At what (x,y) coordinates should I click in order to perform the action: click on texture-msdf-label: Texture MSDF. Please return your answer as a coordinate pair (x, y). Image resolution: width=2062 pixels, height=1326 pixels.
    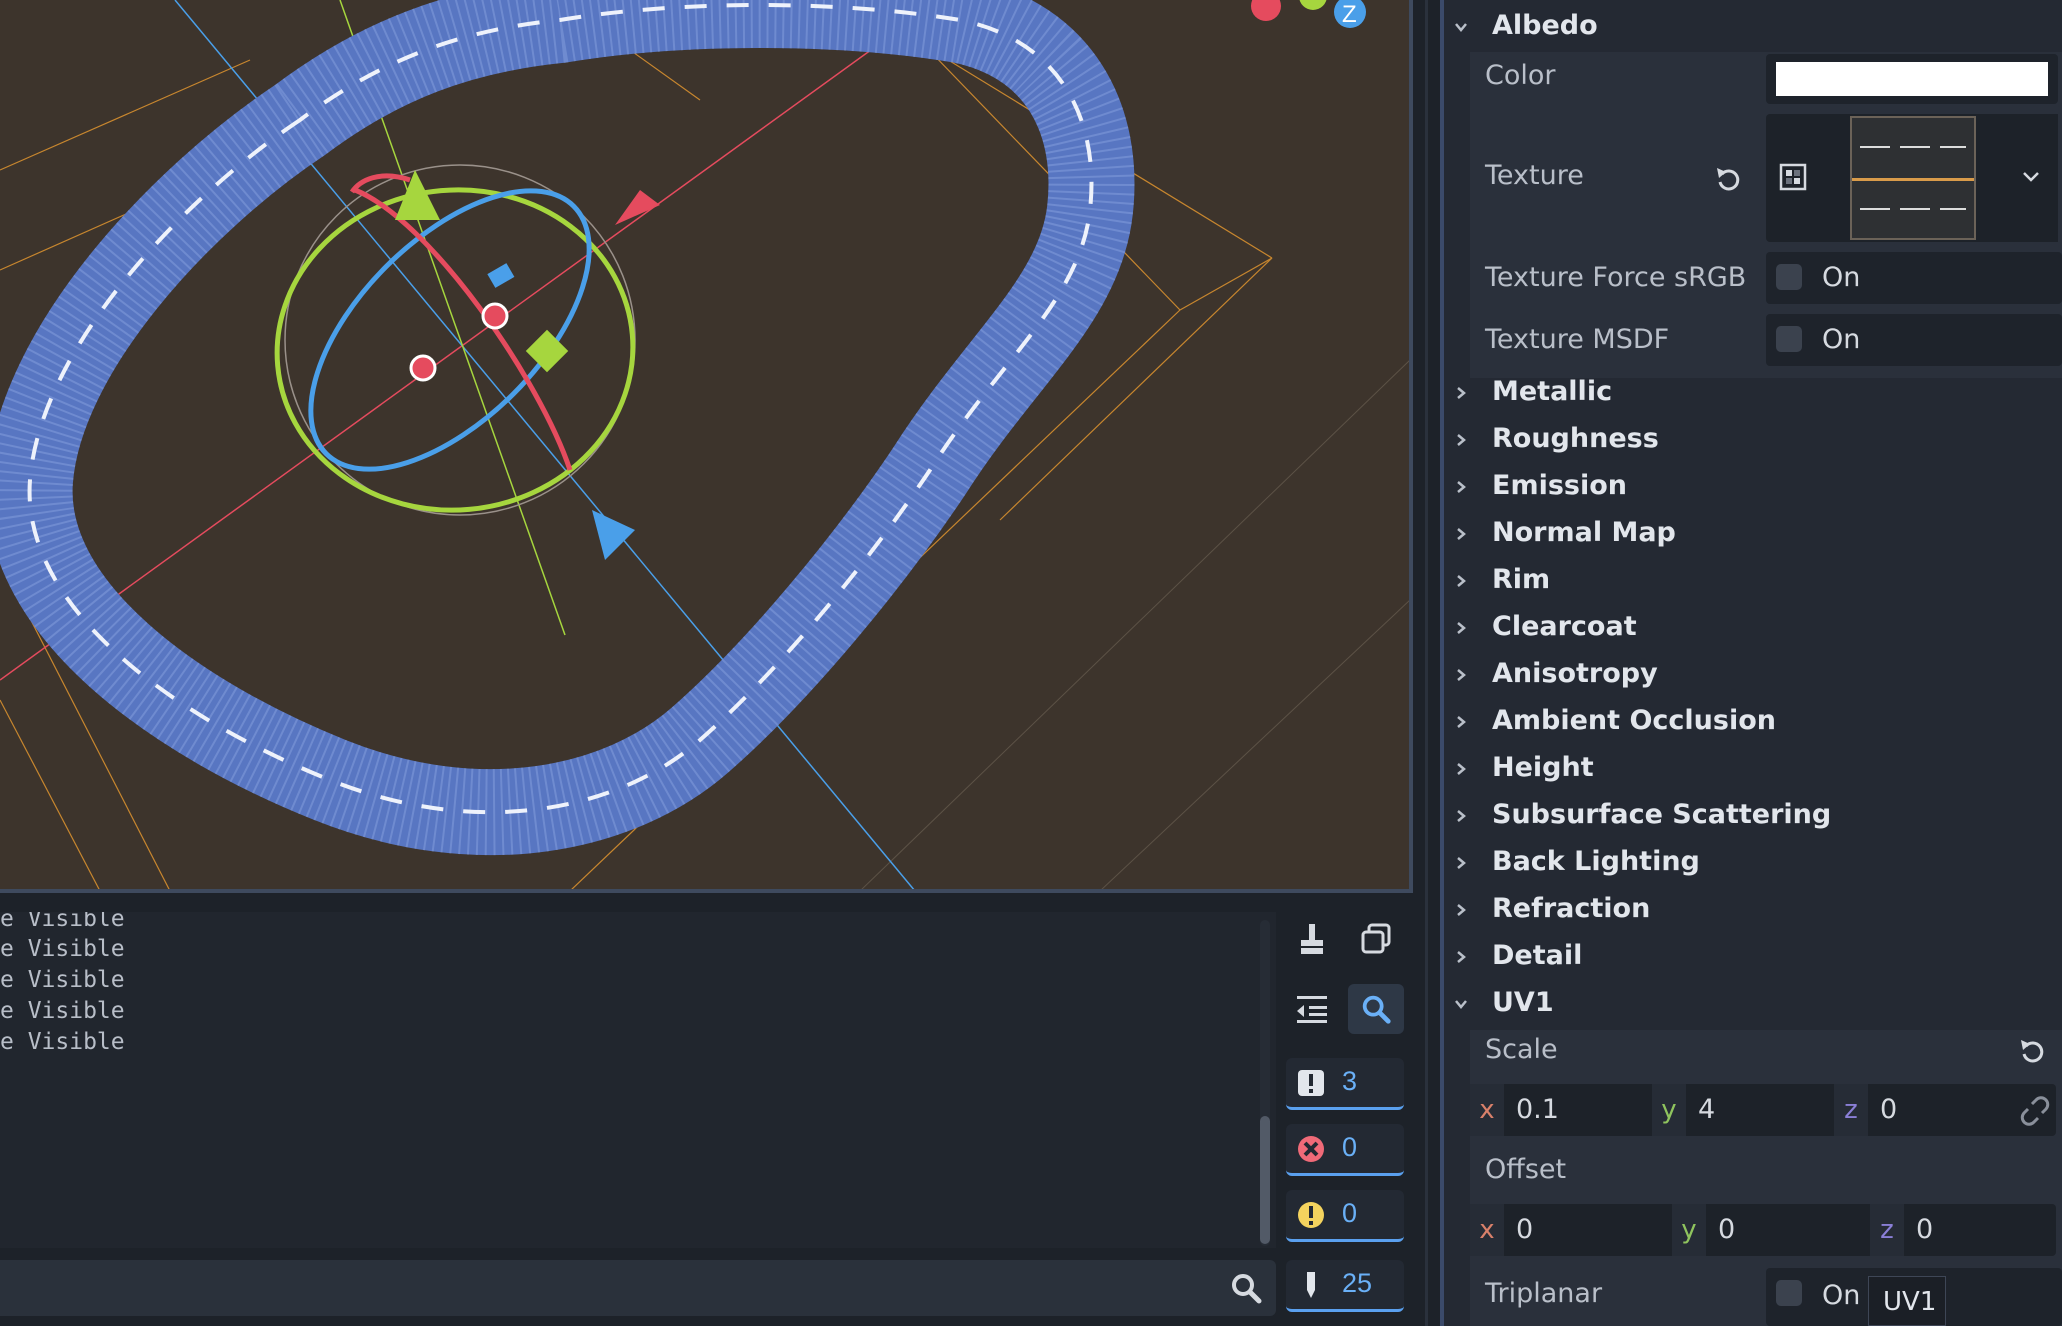
    Looking at the image, I should click on (1577, 339).